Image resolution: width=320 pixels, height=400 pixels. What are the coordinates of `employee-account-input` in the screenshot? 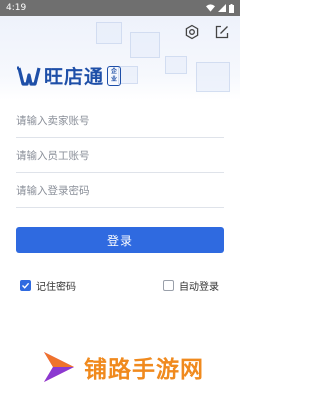 It's located at (120, 155).